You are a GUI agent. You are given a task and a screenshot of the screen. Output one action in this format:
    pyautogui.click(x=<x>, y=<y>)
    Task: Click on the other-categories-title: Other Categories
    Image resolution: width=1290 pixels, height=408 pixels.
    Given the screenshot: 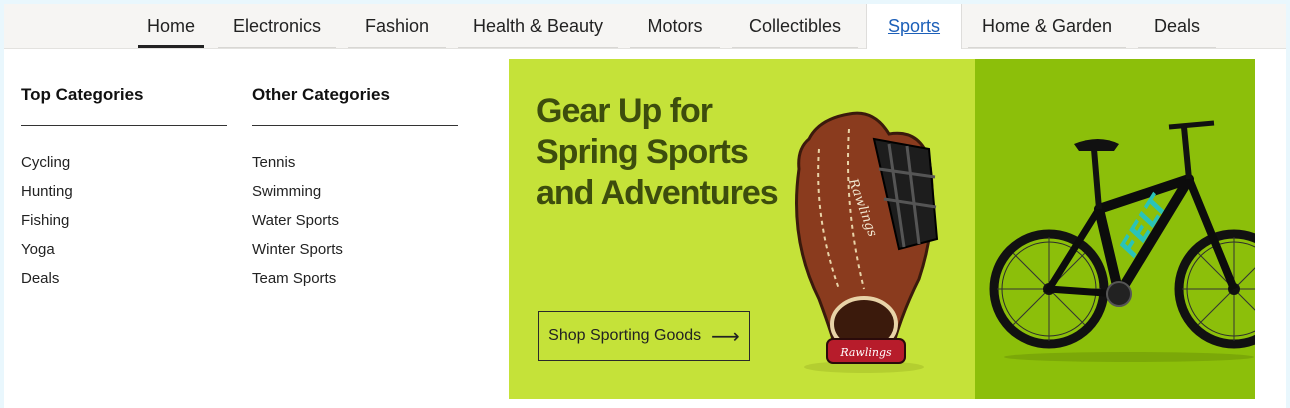 What is the action you would take?
    pyautogui.click(x=321, y=94)
    